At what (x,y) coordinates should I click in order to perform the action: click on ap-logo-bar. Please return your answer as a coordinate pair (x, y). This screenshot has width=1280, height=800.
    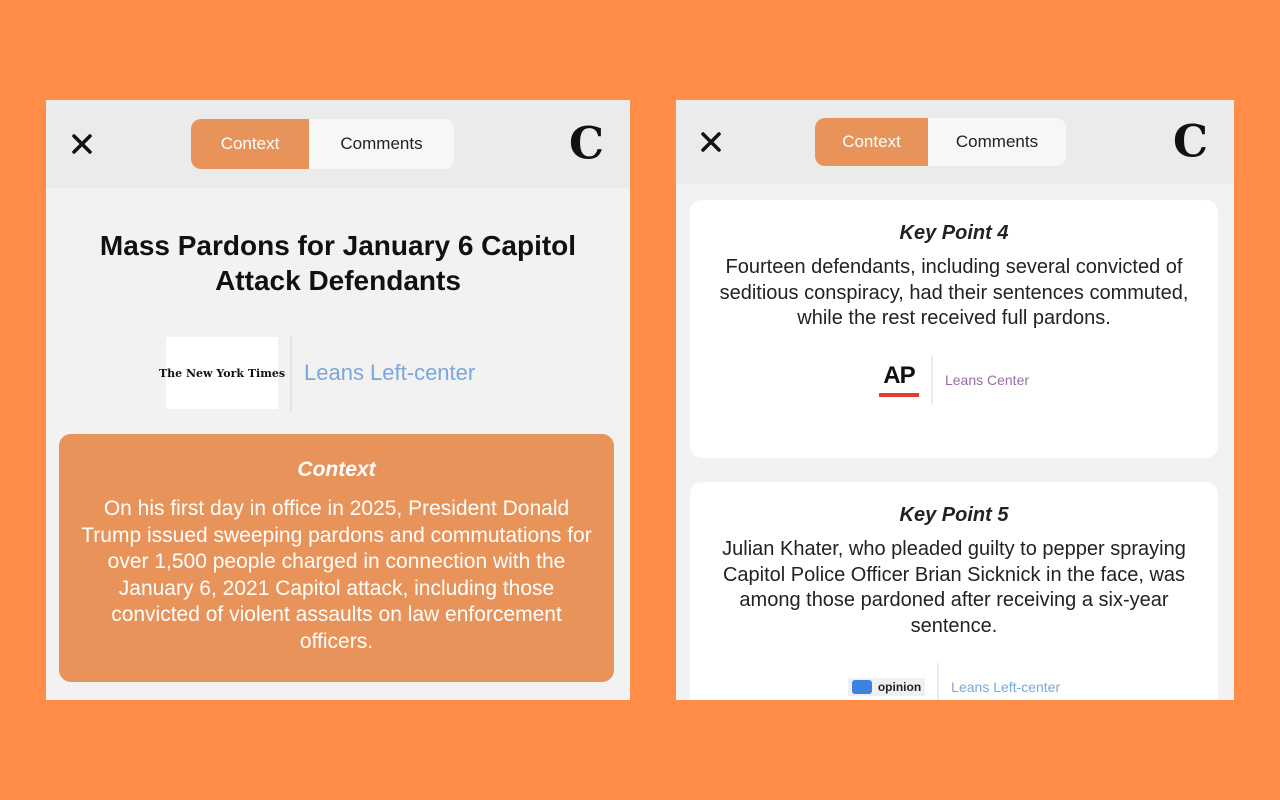
    Looking at the image, I should click on (898, 395).